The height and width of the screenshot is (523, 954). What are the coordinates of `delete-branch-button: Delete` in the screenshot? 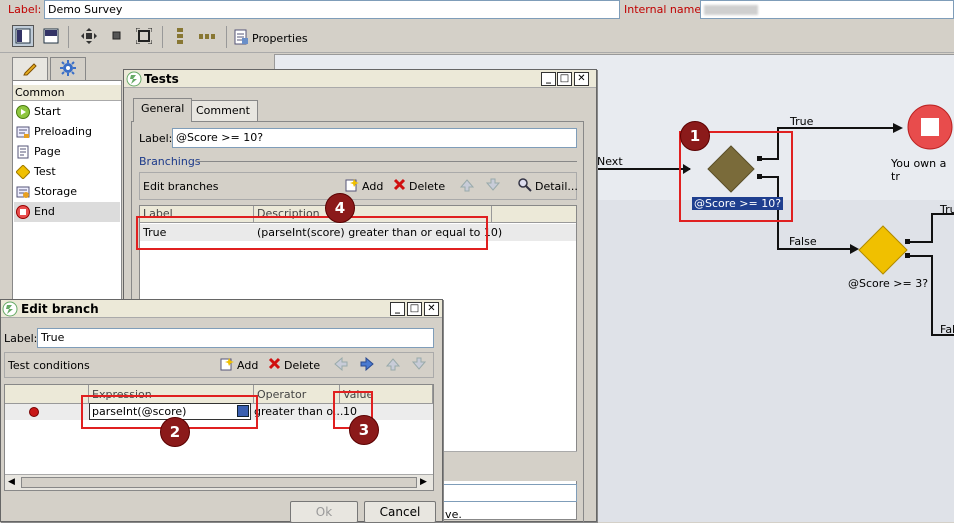 It's located at (419, 186).